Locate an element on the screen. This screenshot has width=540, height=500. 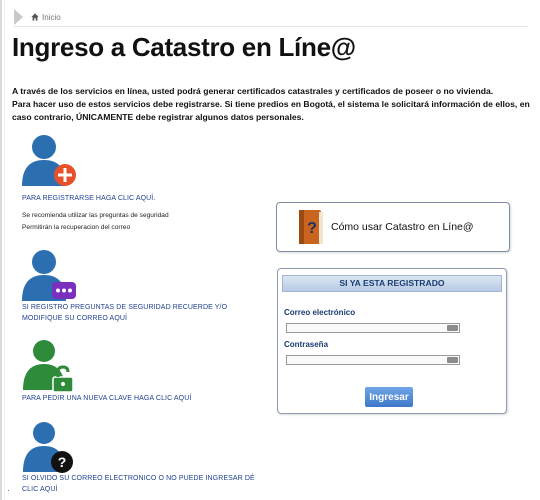
book-help-icon: ? is located at coordinates (311, 227).